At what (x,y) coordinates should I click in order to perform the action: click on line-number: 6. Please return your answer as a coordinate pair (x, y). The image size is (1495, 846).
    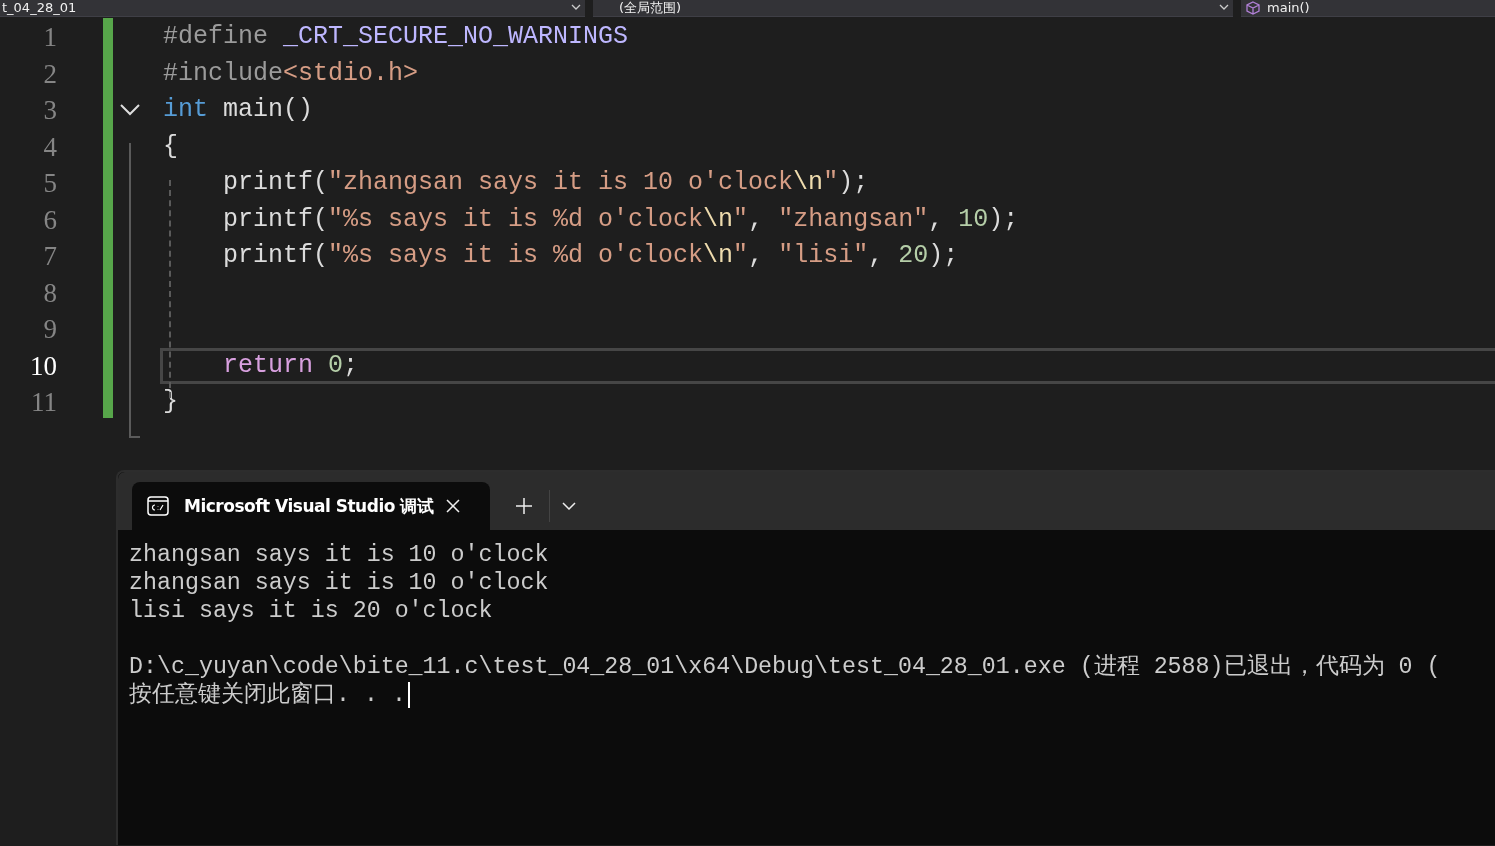
    Looking at the image, I should click on (49, 220).